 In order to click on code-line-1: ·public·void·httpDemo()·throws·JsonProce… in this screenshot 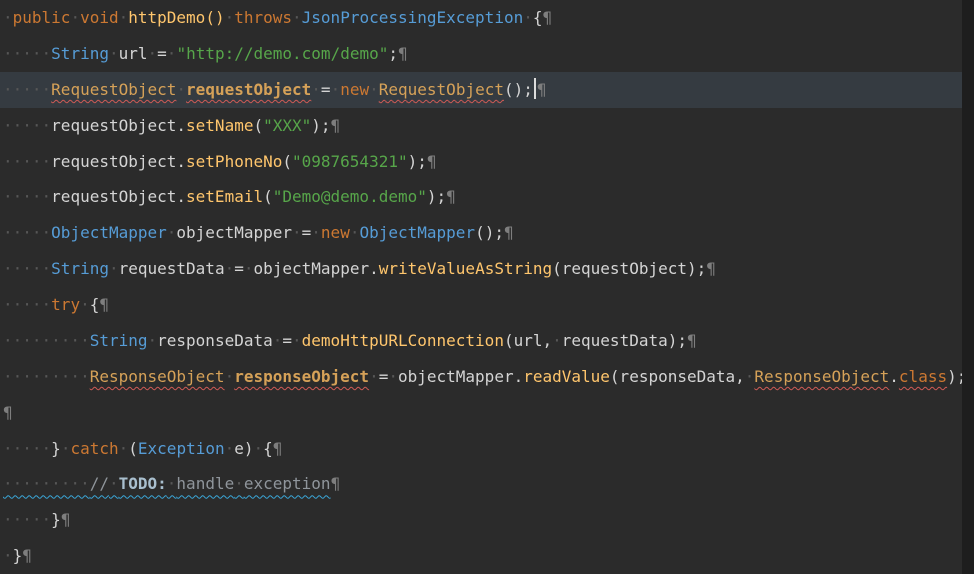, I will do `click(481, 18)`.